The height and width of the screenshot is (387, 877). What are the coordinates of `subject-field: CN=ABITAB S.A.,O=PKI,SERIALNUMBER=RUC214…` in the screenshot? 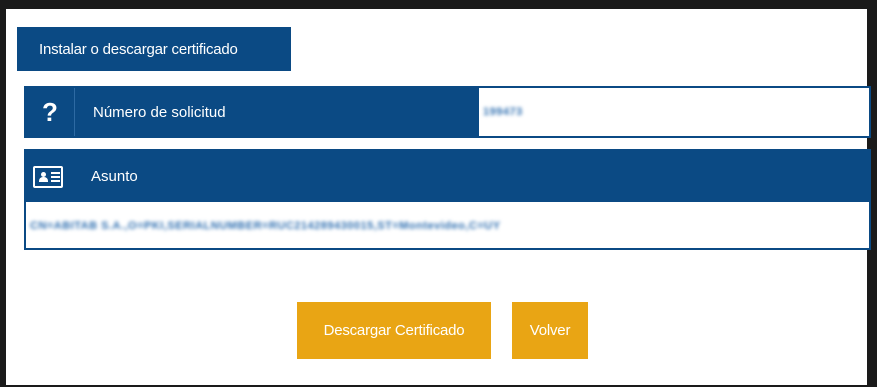 It's located at (447, 226).